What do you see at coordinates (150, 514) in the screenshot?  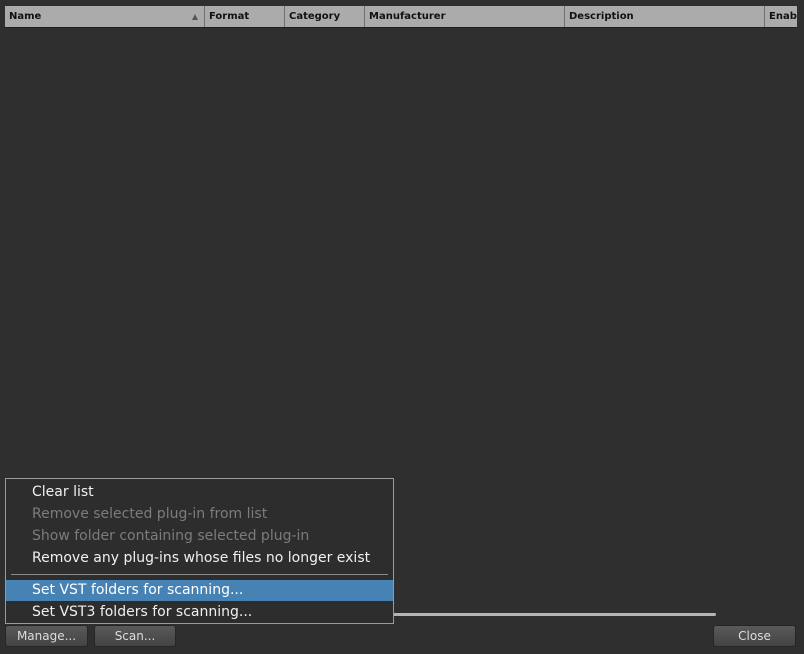 I see `menu-item-remove-selected: Remove selected plug-in from list` at bounding box center [150, 514].